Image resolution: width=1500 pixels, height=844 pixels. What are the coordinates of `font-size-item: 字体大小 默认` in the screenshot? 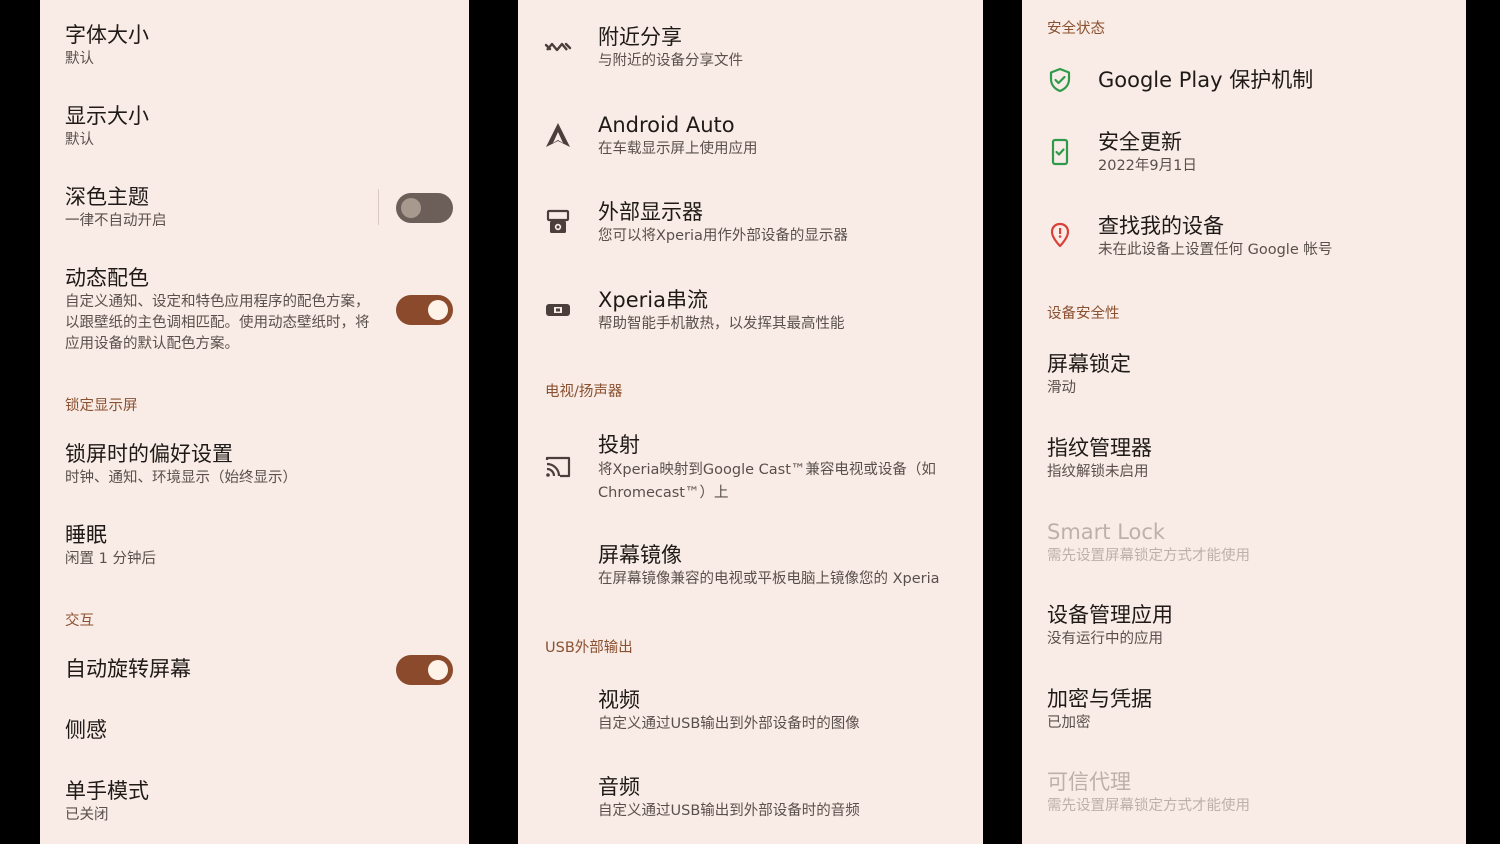 It's located at (107, 46).